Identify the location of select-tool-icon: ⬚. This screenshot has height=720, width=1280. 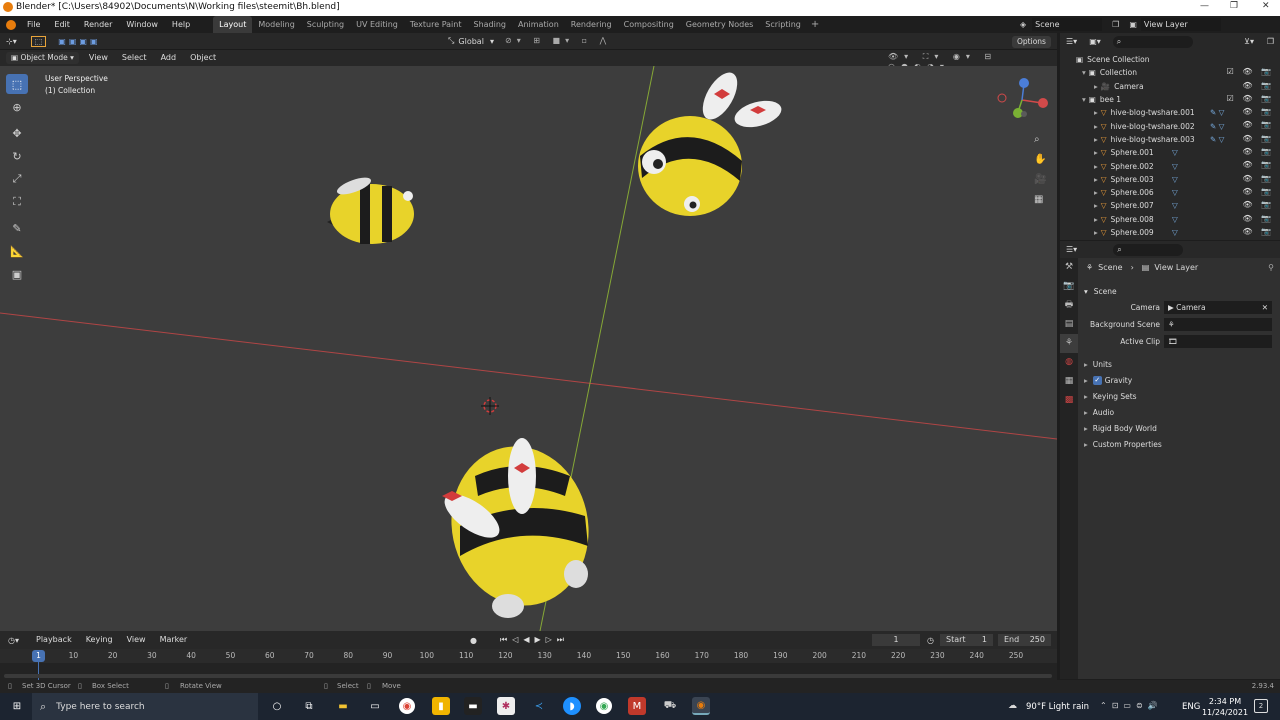
(38, 41).